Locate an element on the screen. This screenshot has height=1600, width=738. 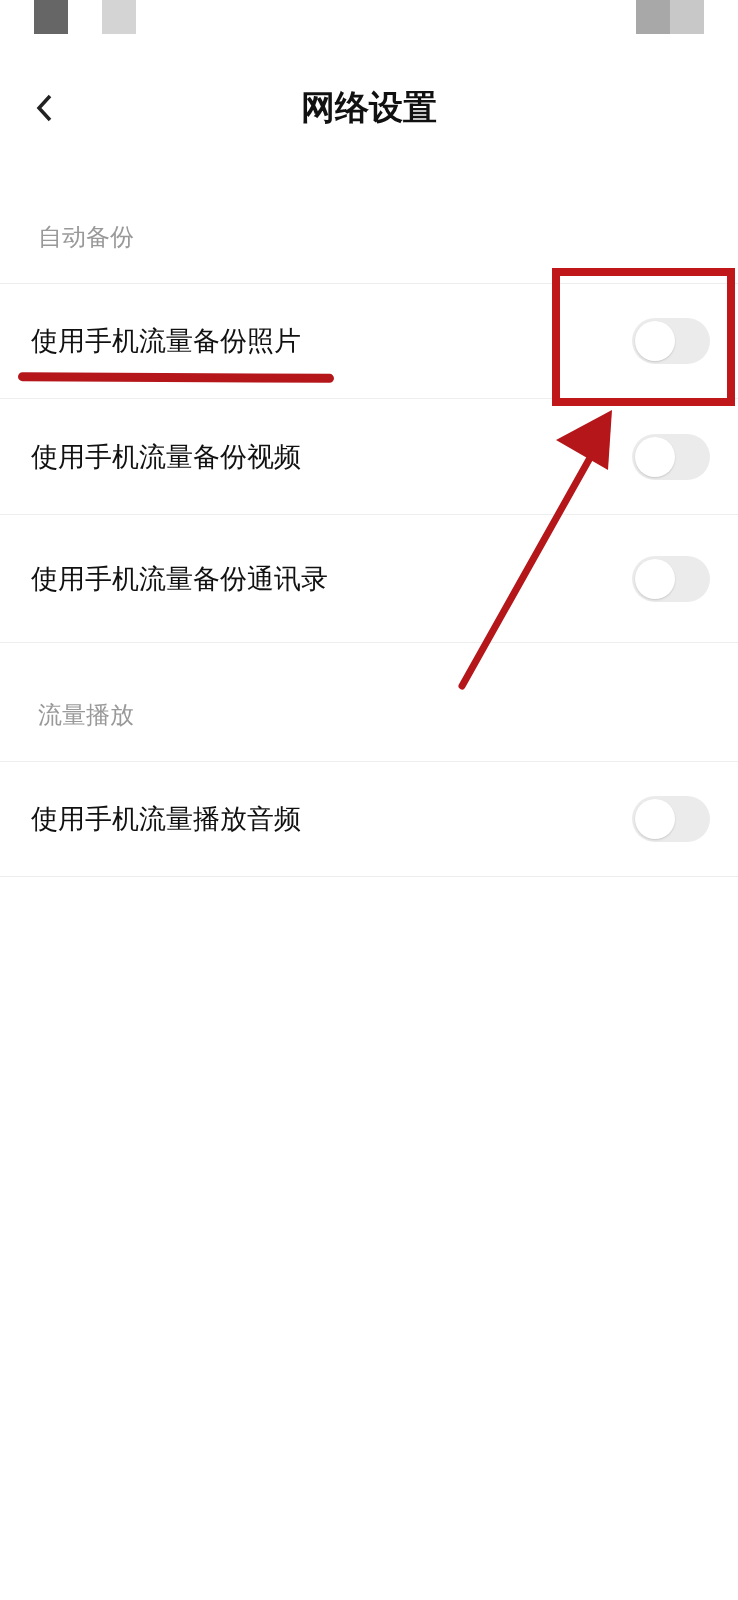
setting-label: 使用手机流量备份通讯录 is located at coordinates (179, 578).